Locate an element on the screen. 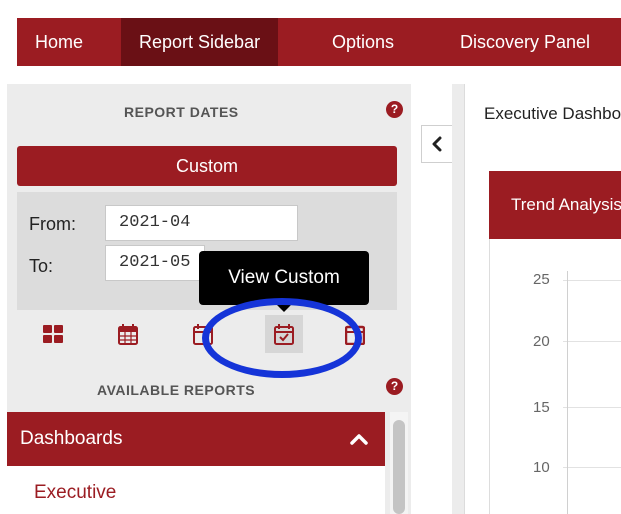 The image size is (621, 514). date-range-custom-button: Custom is located at coordinates (207, 166).